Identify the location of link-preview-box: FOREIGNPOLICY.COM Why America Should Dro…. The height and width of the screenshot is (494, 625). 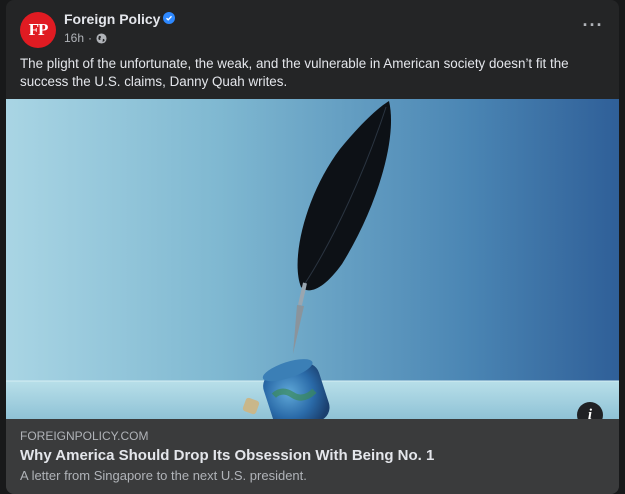
(312, 456).